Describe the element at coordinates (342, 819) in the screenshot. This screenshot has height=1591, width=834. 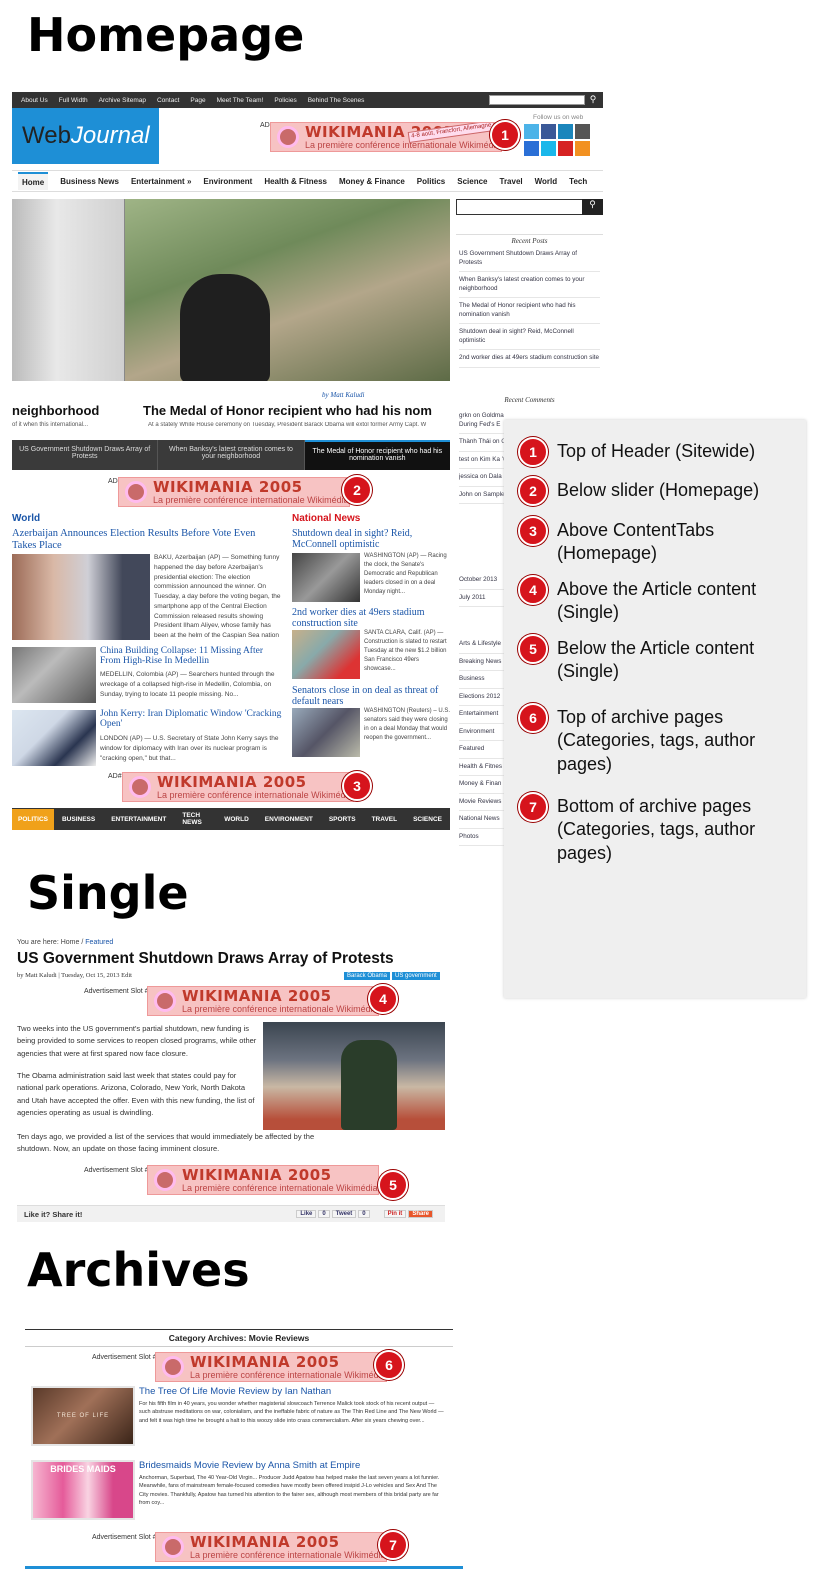
I see `content-tab: SPORTS` at that location.